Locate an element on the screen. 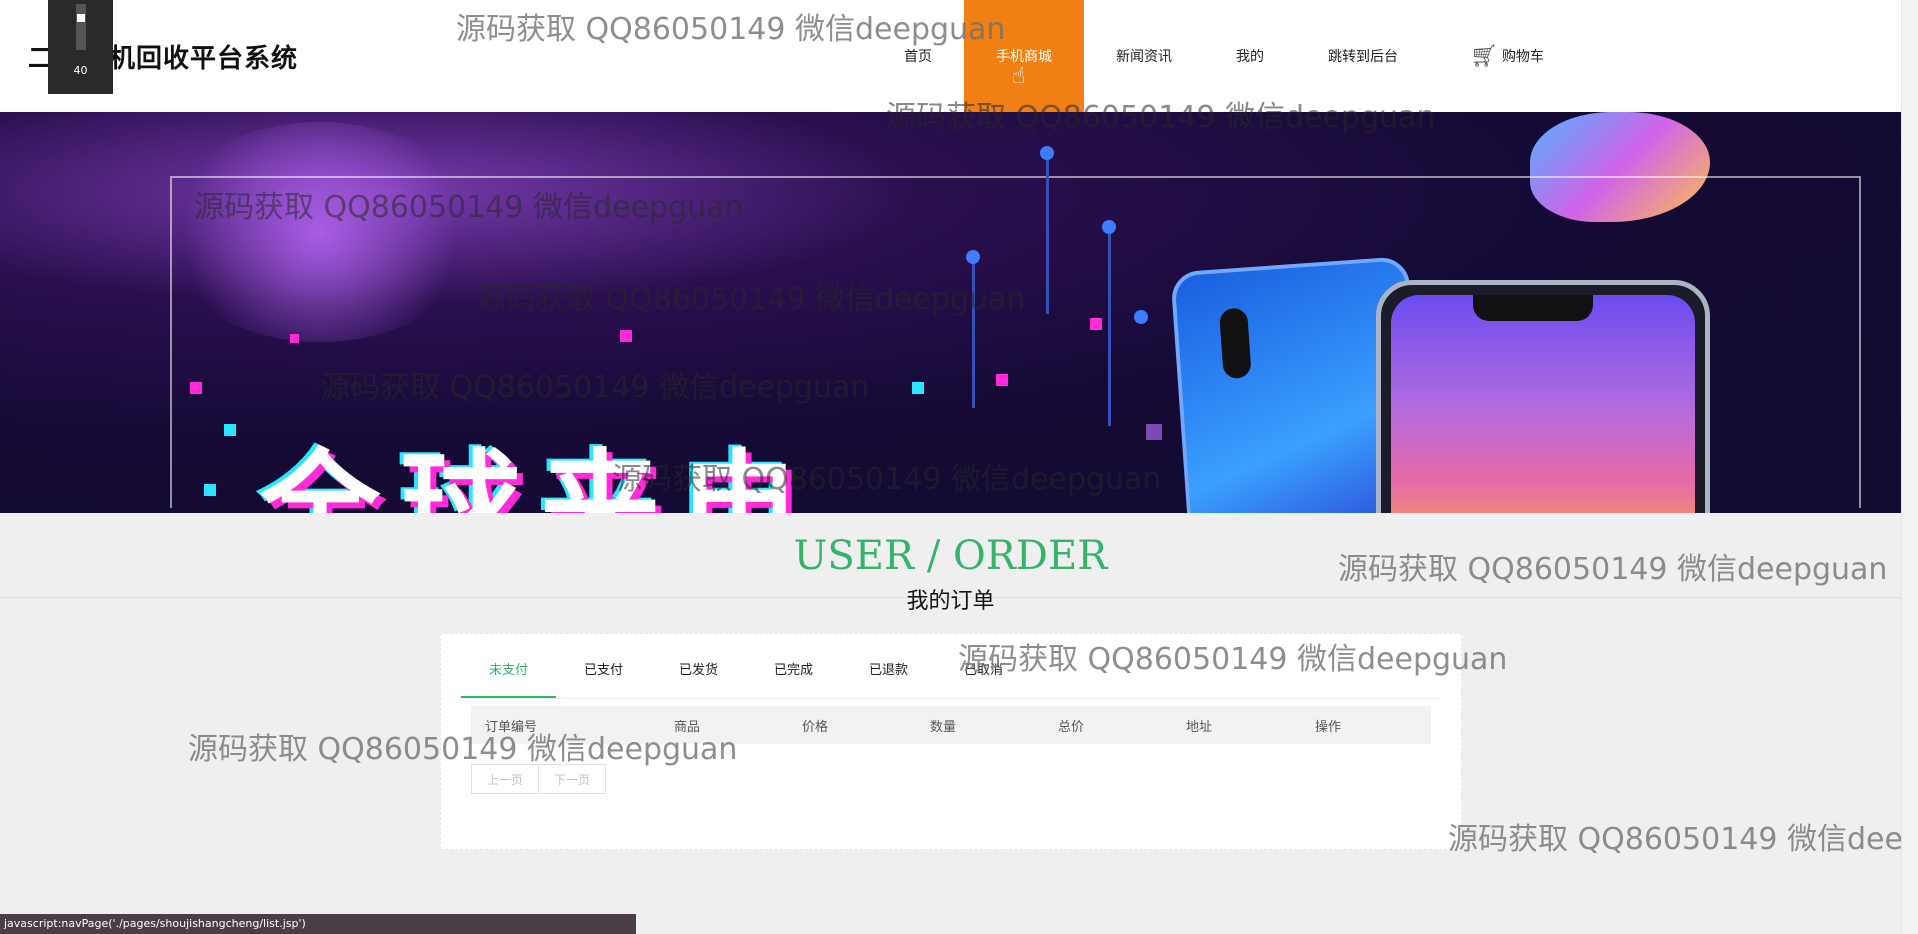 This screenshot has width=1918, height=934. col-actions: 操作 is located at coordinates (1328, 727).